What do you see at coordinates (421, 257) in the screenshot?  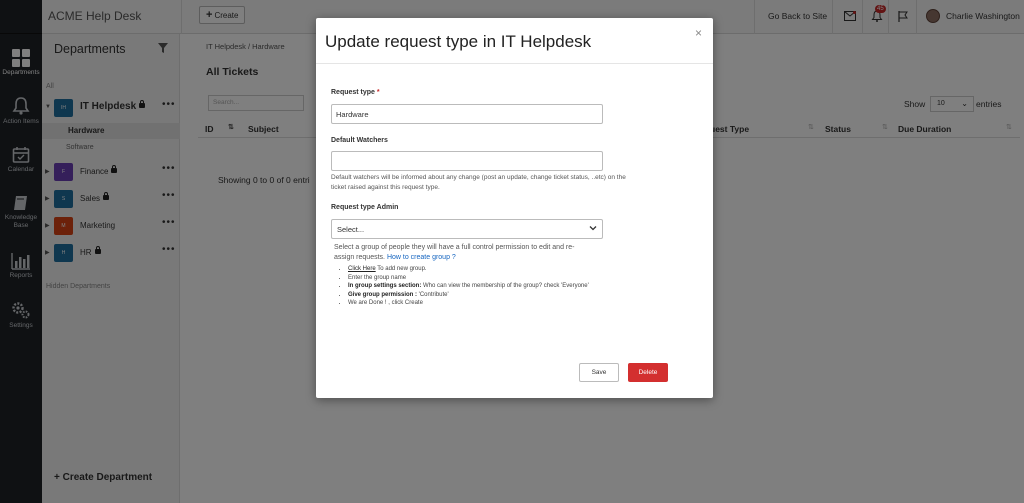 I see `how-to-create-group-link: How to create group ?` at bounding box center [421, 257].